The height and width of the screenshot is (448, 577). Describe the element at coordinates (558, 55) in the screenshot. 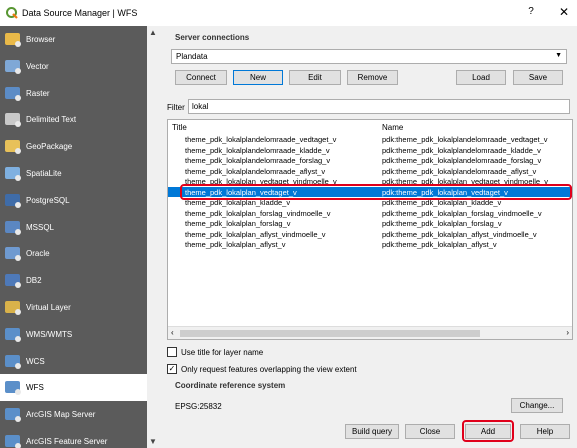

I see `dropdown-arrow-icon: ▼` at that location.